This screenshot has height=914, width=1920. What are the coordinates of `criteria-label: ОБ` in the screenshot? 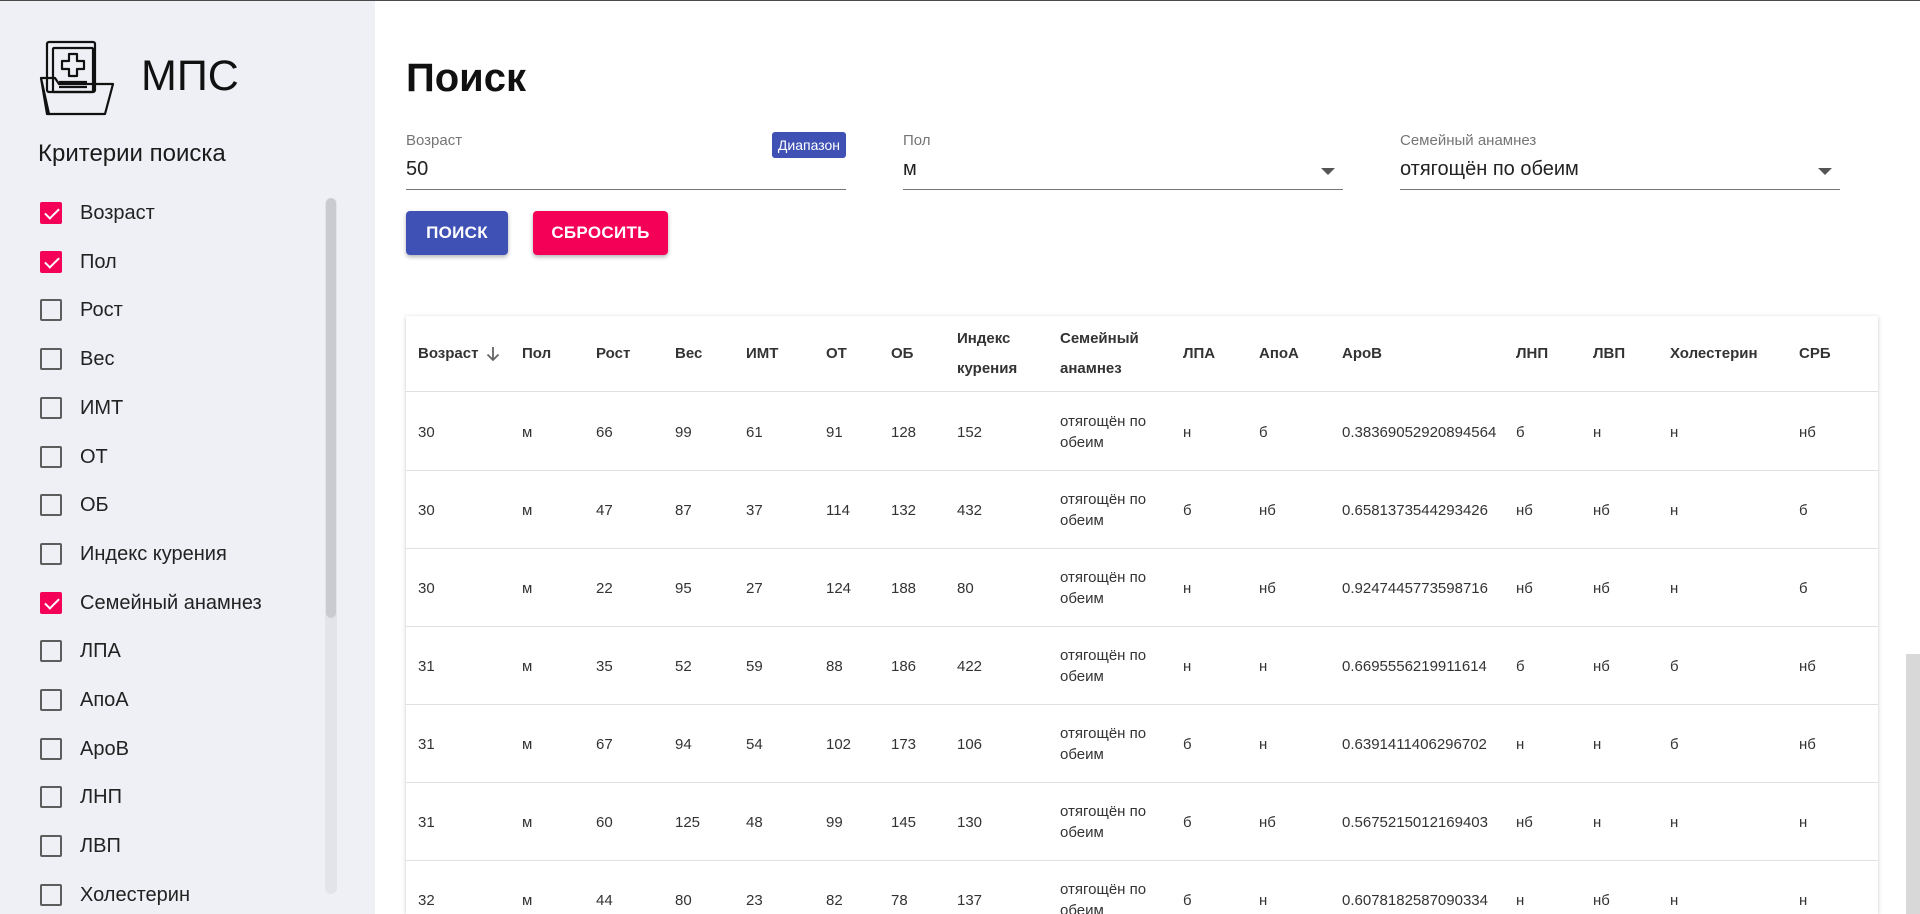 It's located at (94, 504).